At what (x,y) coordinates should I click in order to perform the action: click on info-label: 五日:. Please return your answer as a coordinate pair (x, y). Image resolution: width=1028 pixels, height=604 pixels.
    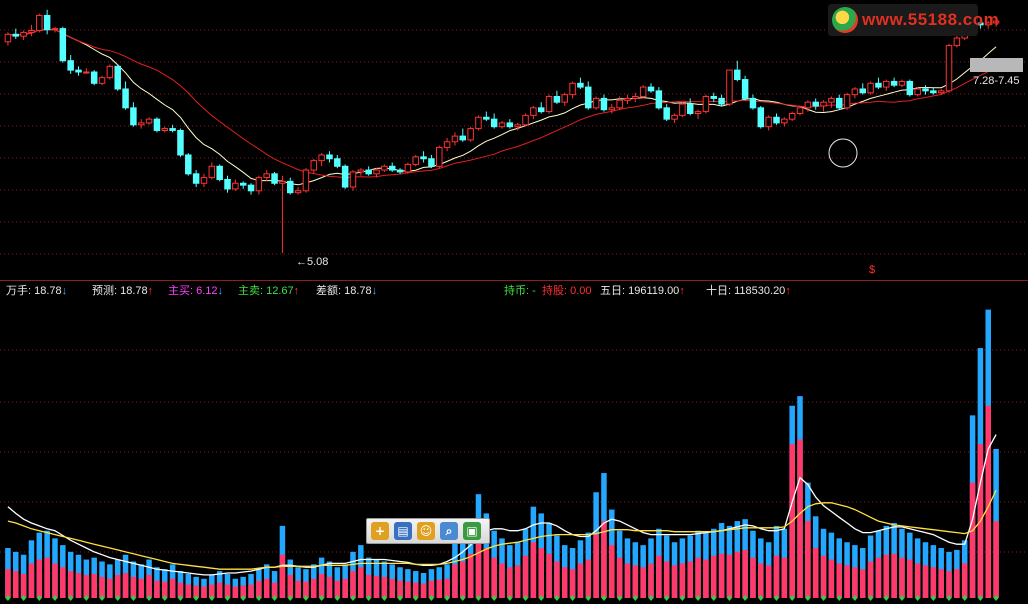
    Looking at the image, I should click on (613, 291).